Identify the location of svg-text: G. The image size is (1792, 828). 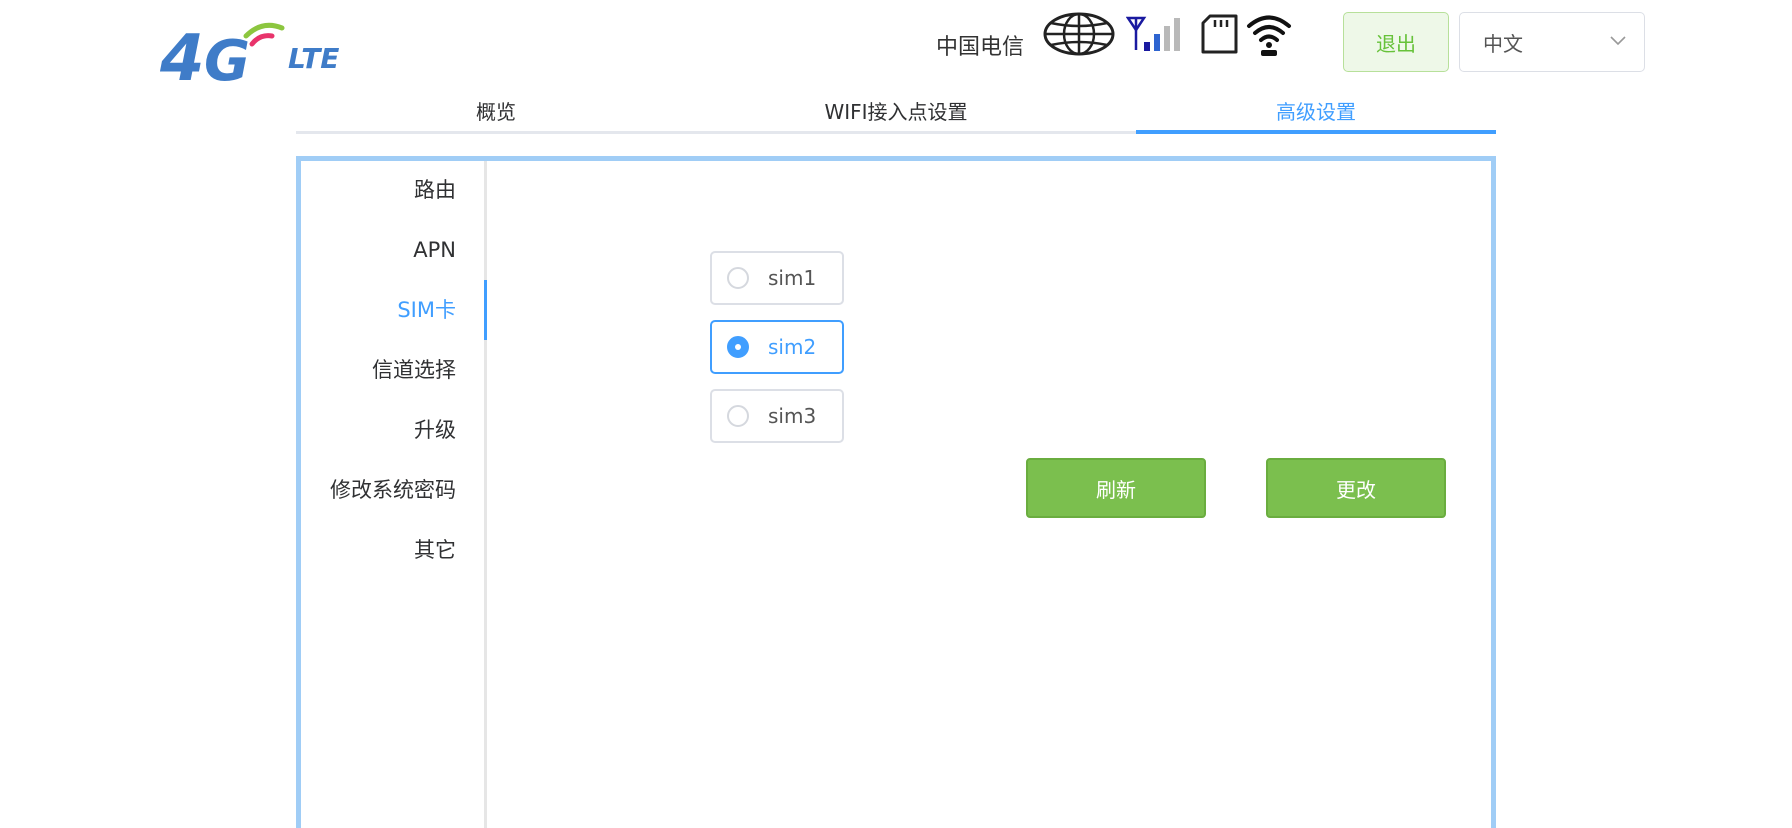
(227, 56).